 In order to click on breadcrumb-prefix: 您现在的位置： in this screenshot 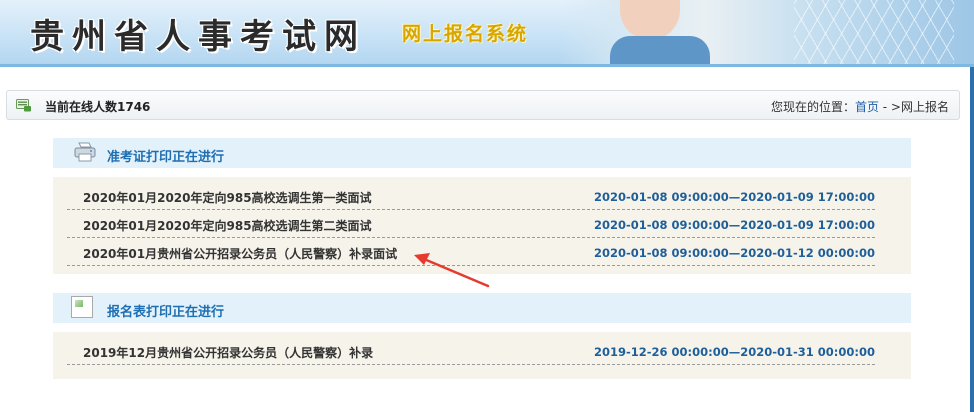, I will do `click(812, 107)`.